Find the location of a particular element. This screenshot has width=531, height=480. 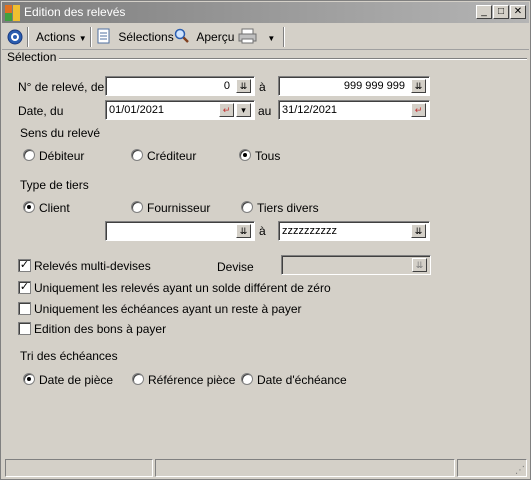

selection-group-title: Sélection is located at coordinates (32, 57).